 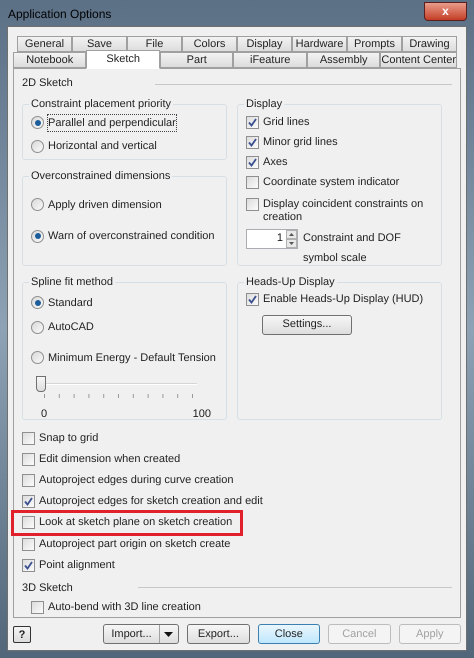 I want to click on number-spinner: 1, so click(x=272, y=238).